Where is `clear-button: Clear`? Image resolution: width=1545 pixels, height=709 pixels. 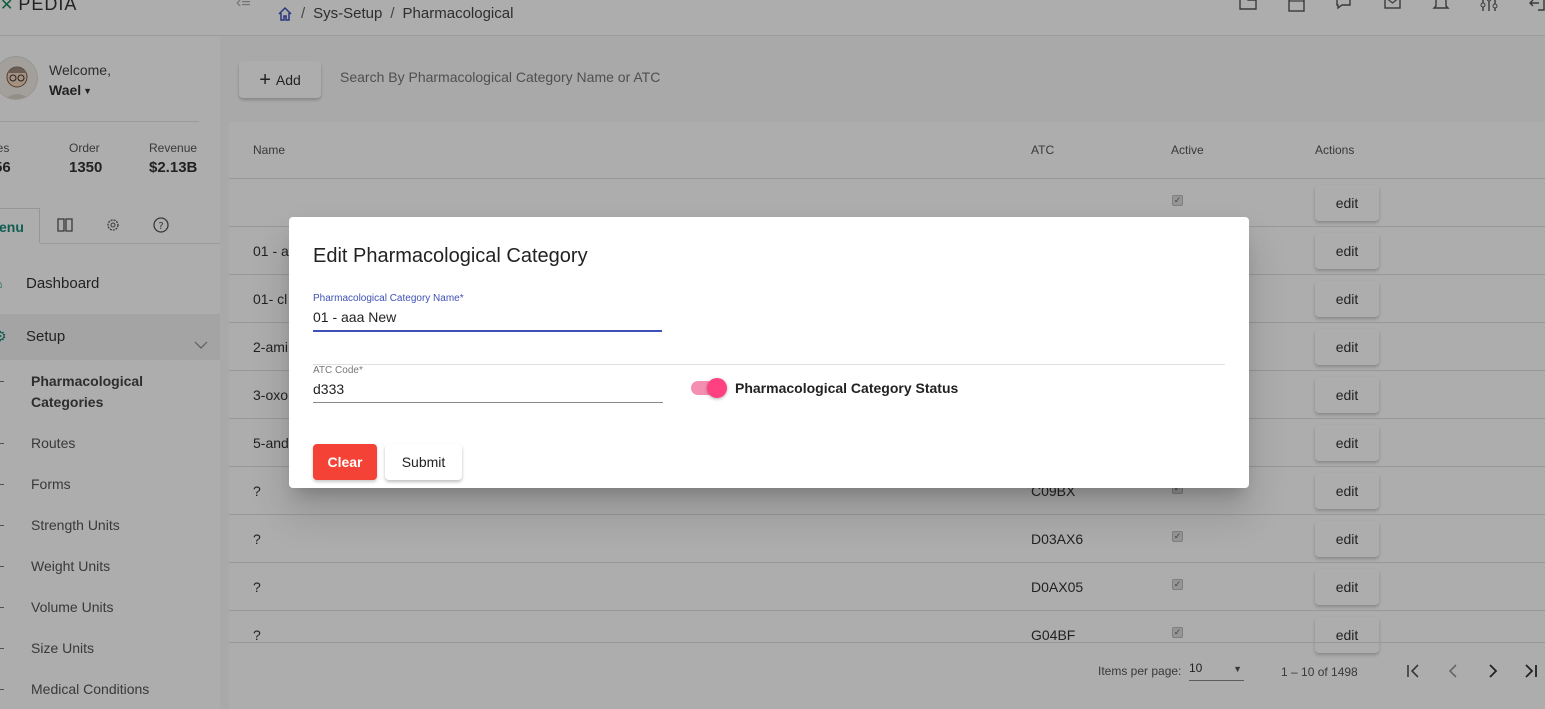 clear-button: Clear is located at coordinates (345, 462).